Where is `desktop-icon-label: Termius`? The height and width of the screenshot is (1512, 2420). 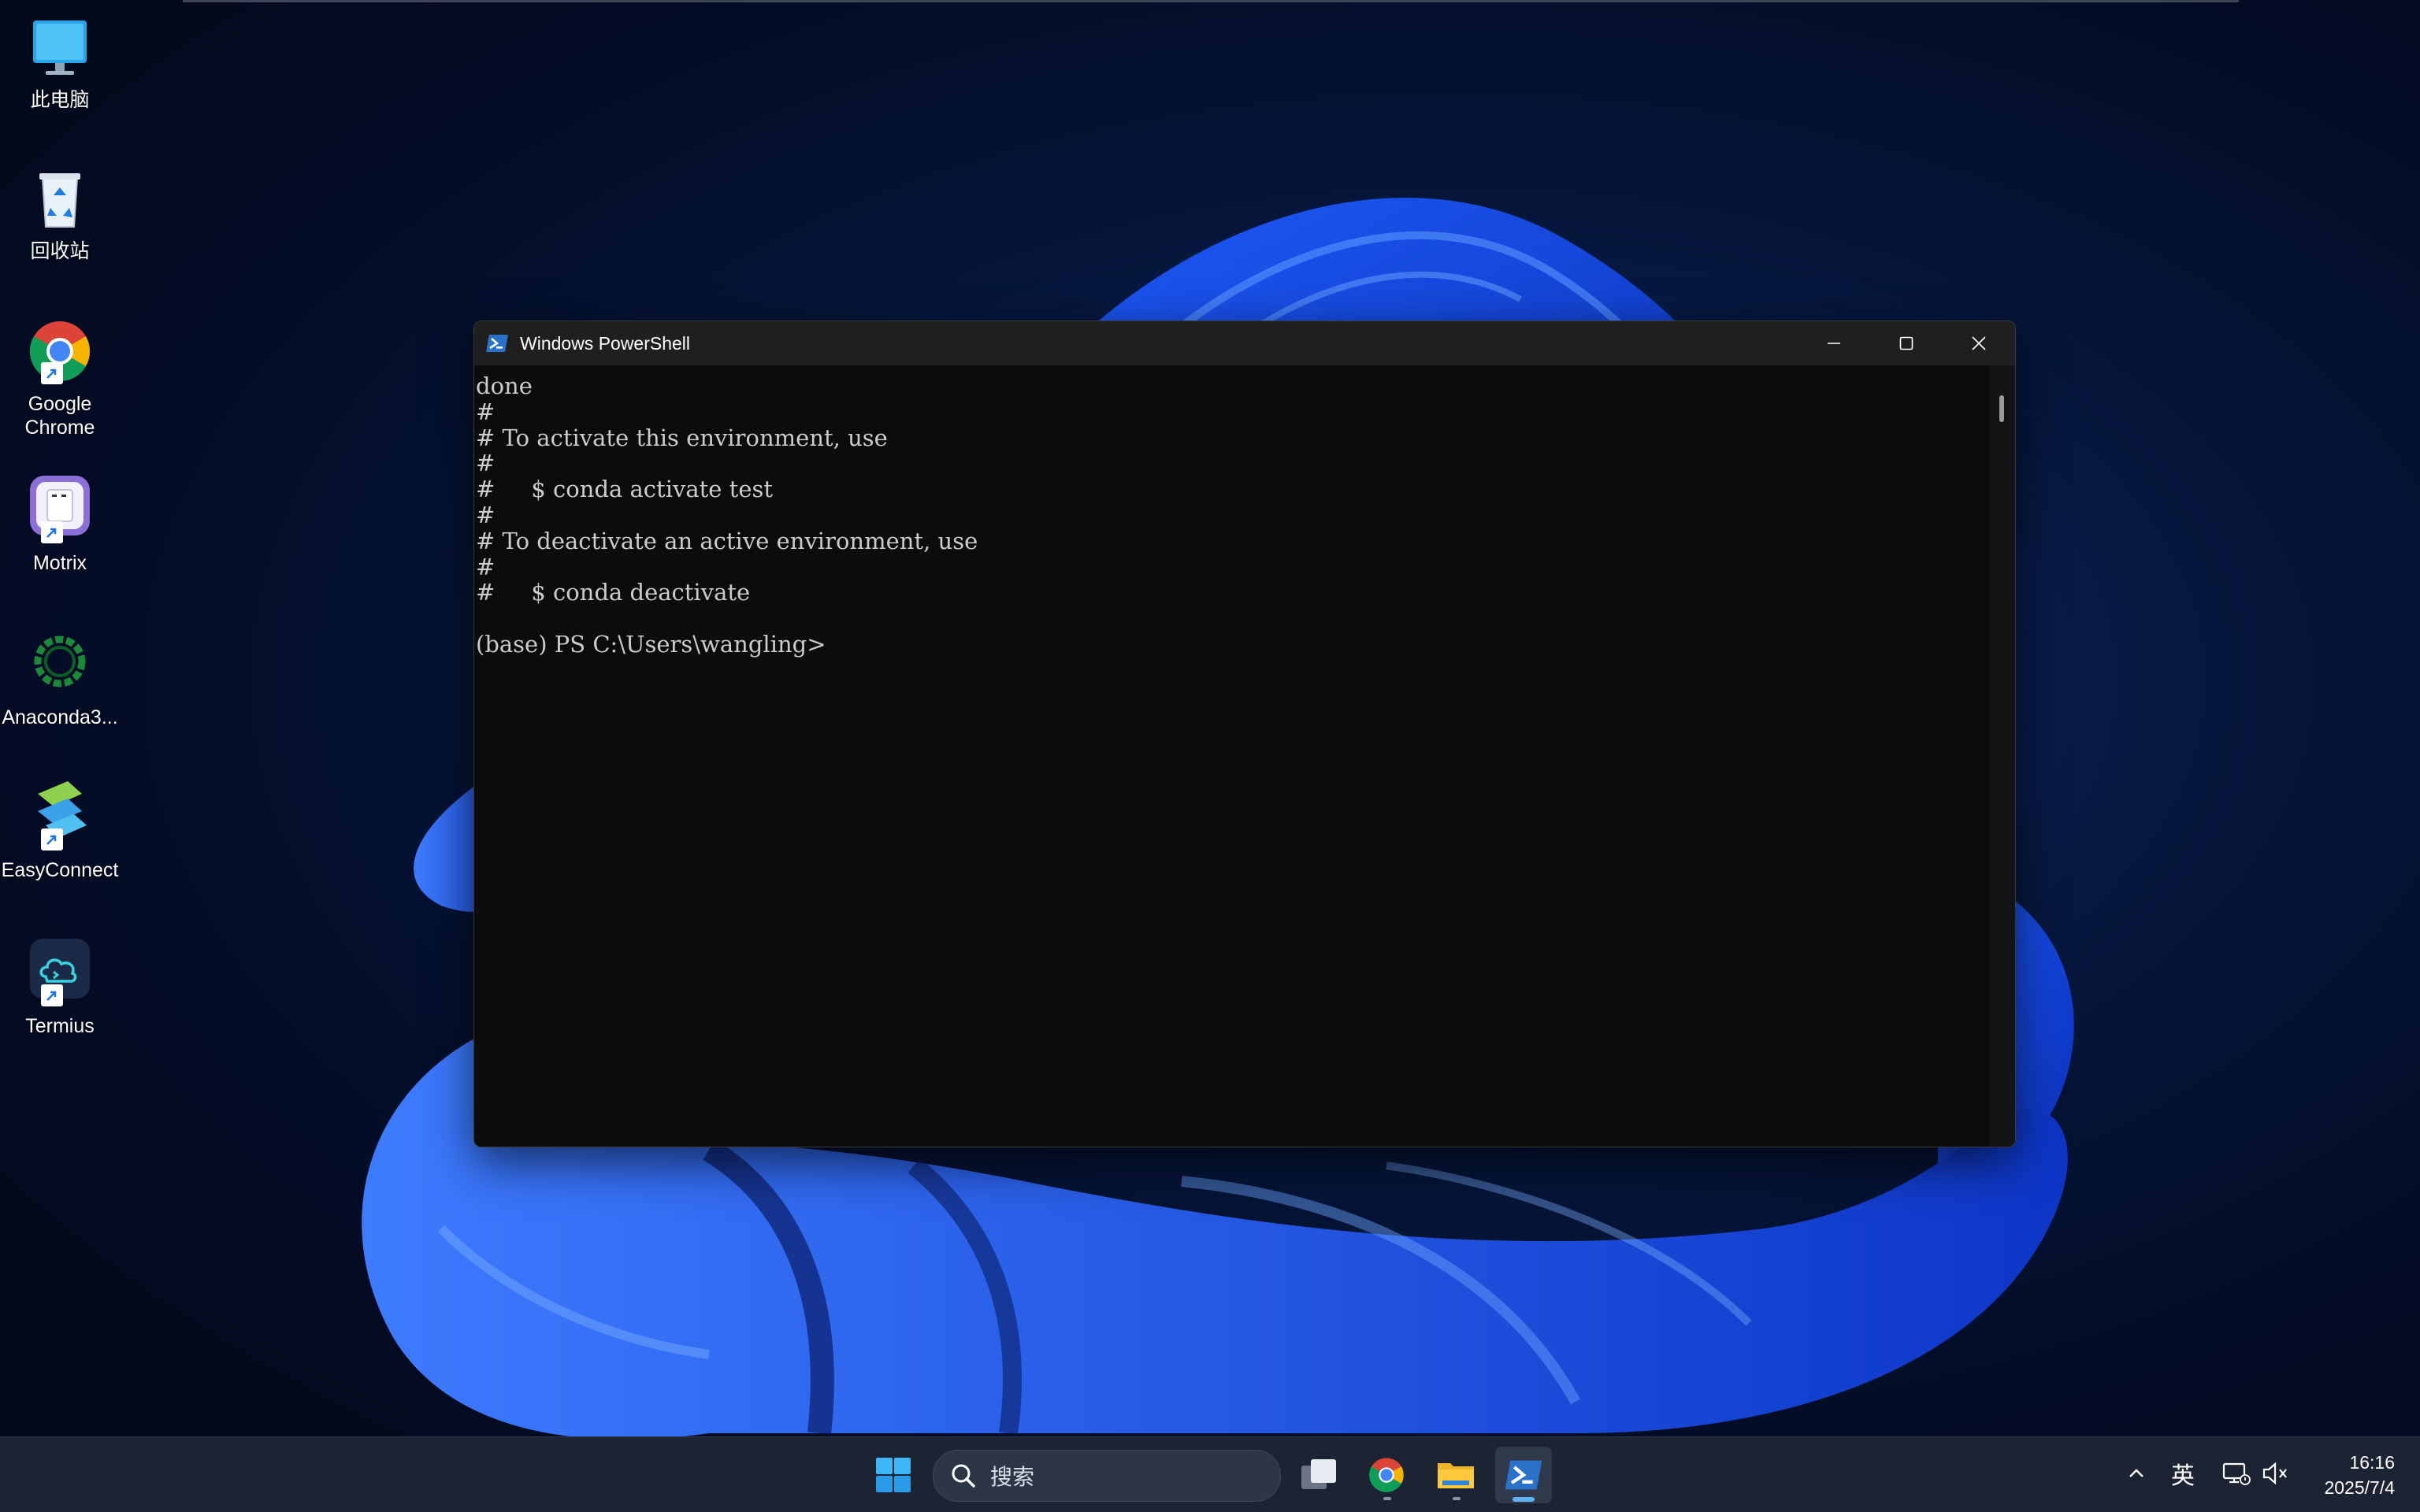 desktop-icon-label: Termius is located at coordinates (60, 1026).